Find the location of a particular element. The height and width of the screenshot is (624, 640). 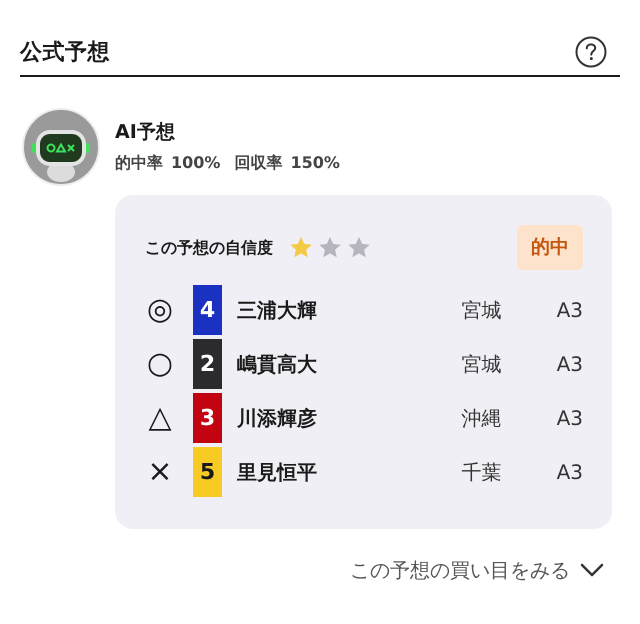

prefecture: 千葉 is located at coordinates (482, 472).